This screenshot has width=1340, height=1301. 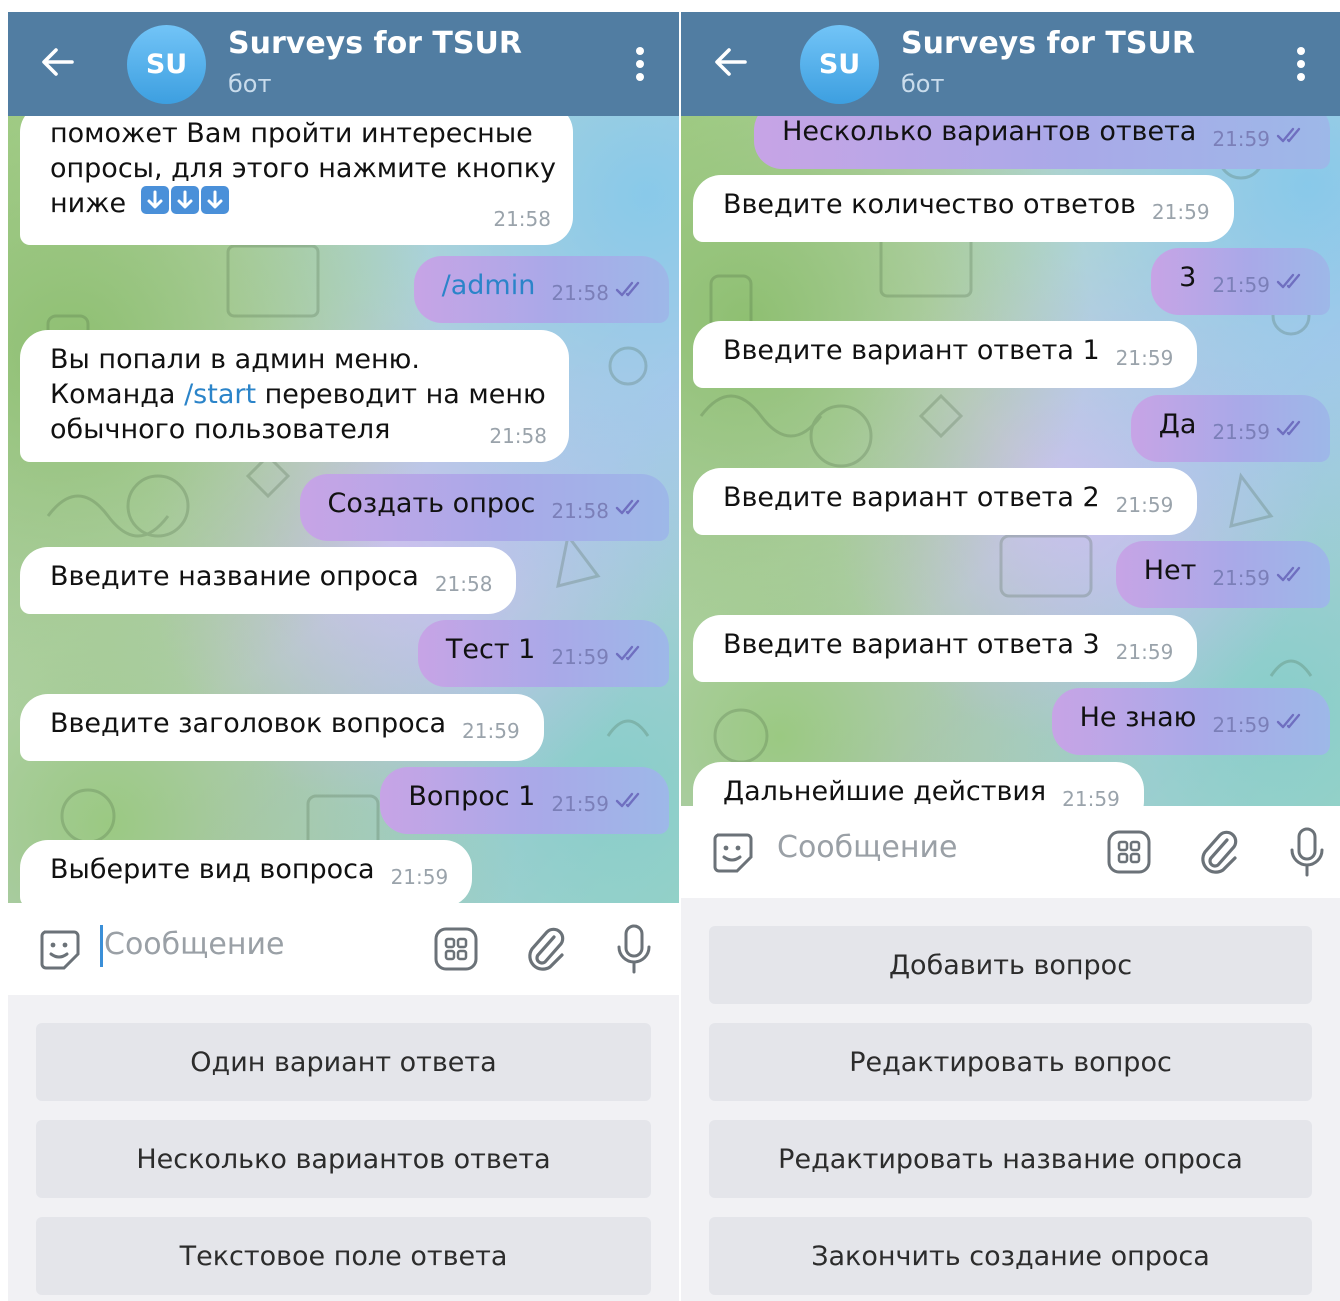 What do you see at coordinates (291, 133) in the screenshot?
I see `message-text: поможет Вам пройти интересные` at bounding box center [291, 133].